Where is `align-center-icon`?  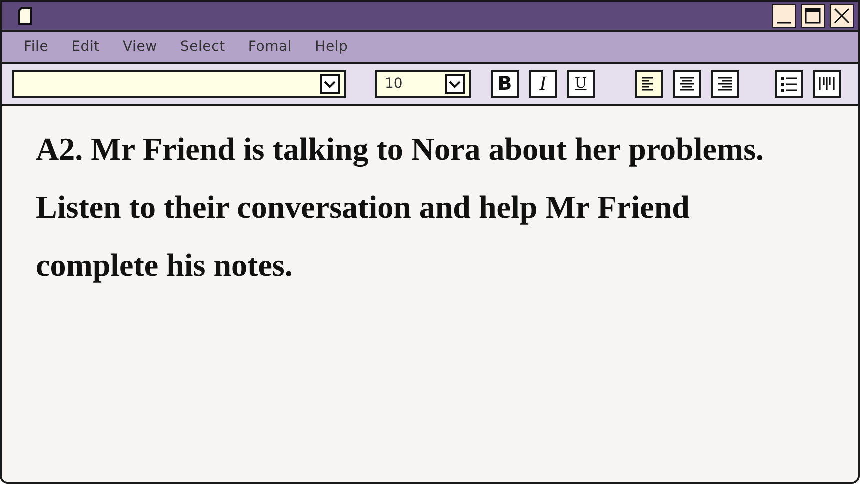
align-center-icon is located at coordinates (687, 84).